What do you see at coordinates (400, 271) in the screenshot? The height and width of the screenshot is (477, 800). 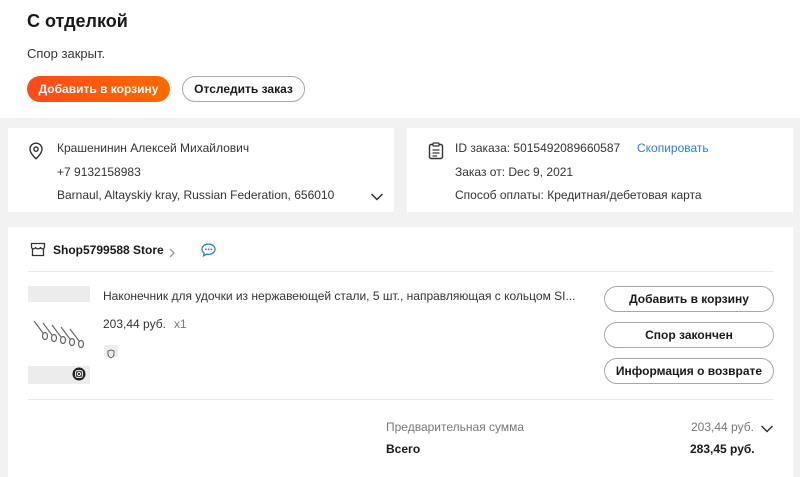 I see `shop-header-divider` at bounding box center [400, 271].